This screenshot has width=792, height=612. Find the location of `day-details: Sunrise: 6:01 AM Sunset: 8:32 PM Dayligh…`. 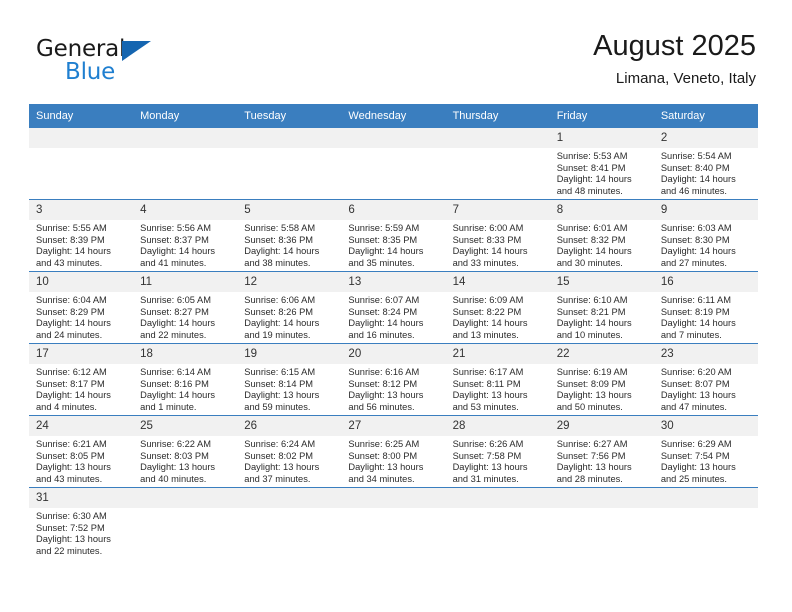

day-details: Sunrise: 6:01 AM Sunset: 8:32 PM Dayligh… is located at coordinates (602, 244).